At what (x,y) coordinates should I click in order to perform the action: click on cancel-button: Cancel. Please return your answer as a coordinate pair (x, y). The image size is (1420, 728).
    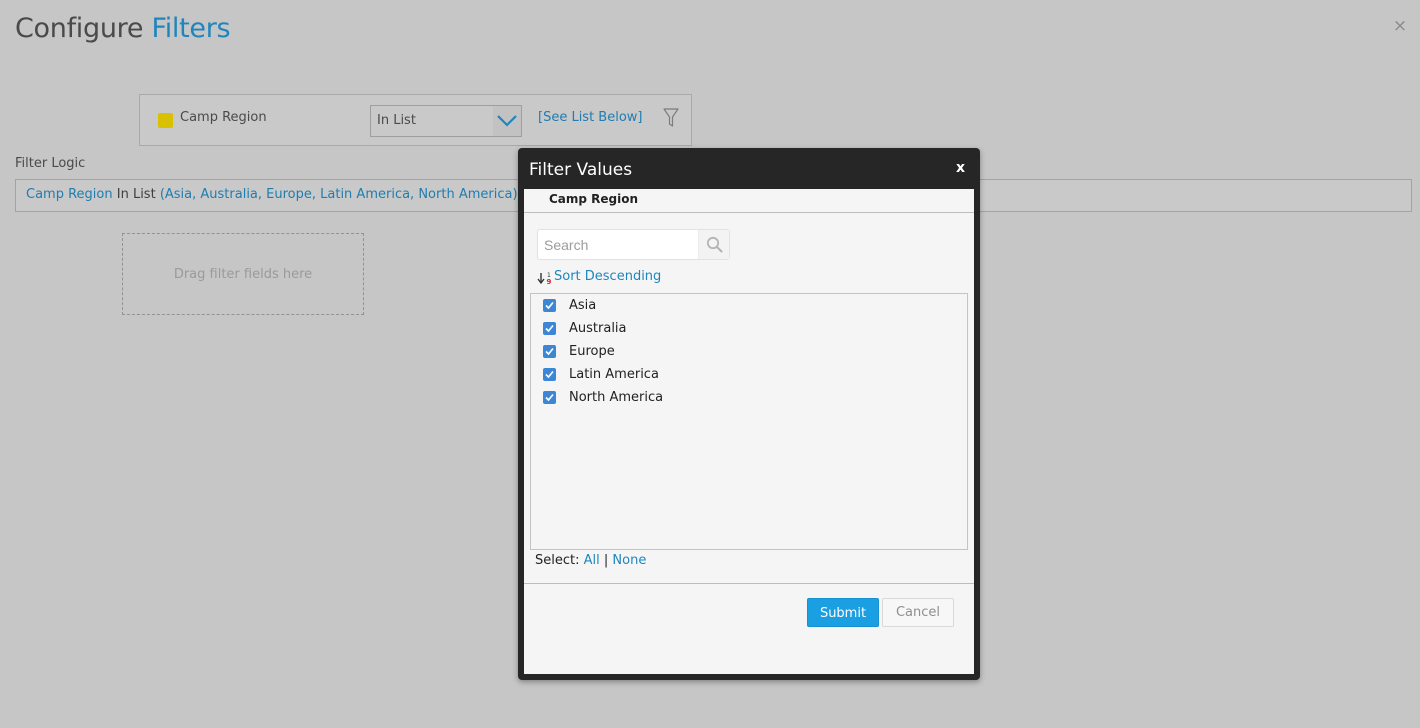
    Looking at the image, I should click on (918, 612).